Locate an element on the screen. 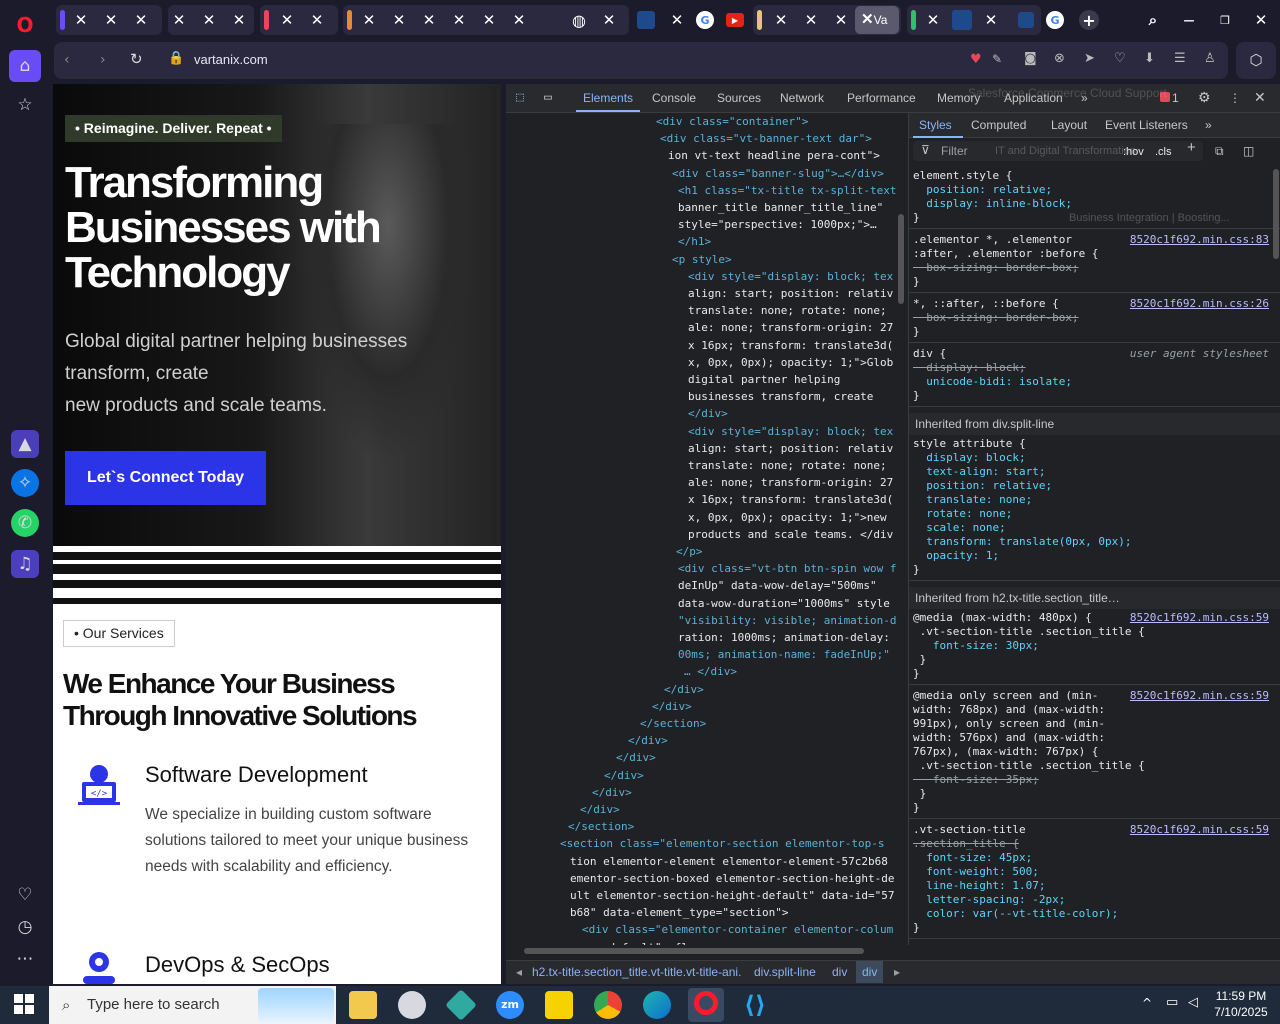  breadcrumb-item-selected: div is located at coordinates (870, 972).